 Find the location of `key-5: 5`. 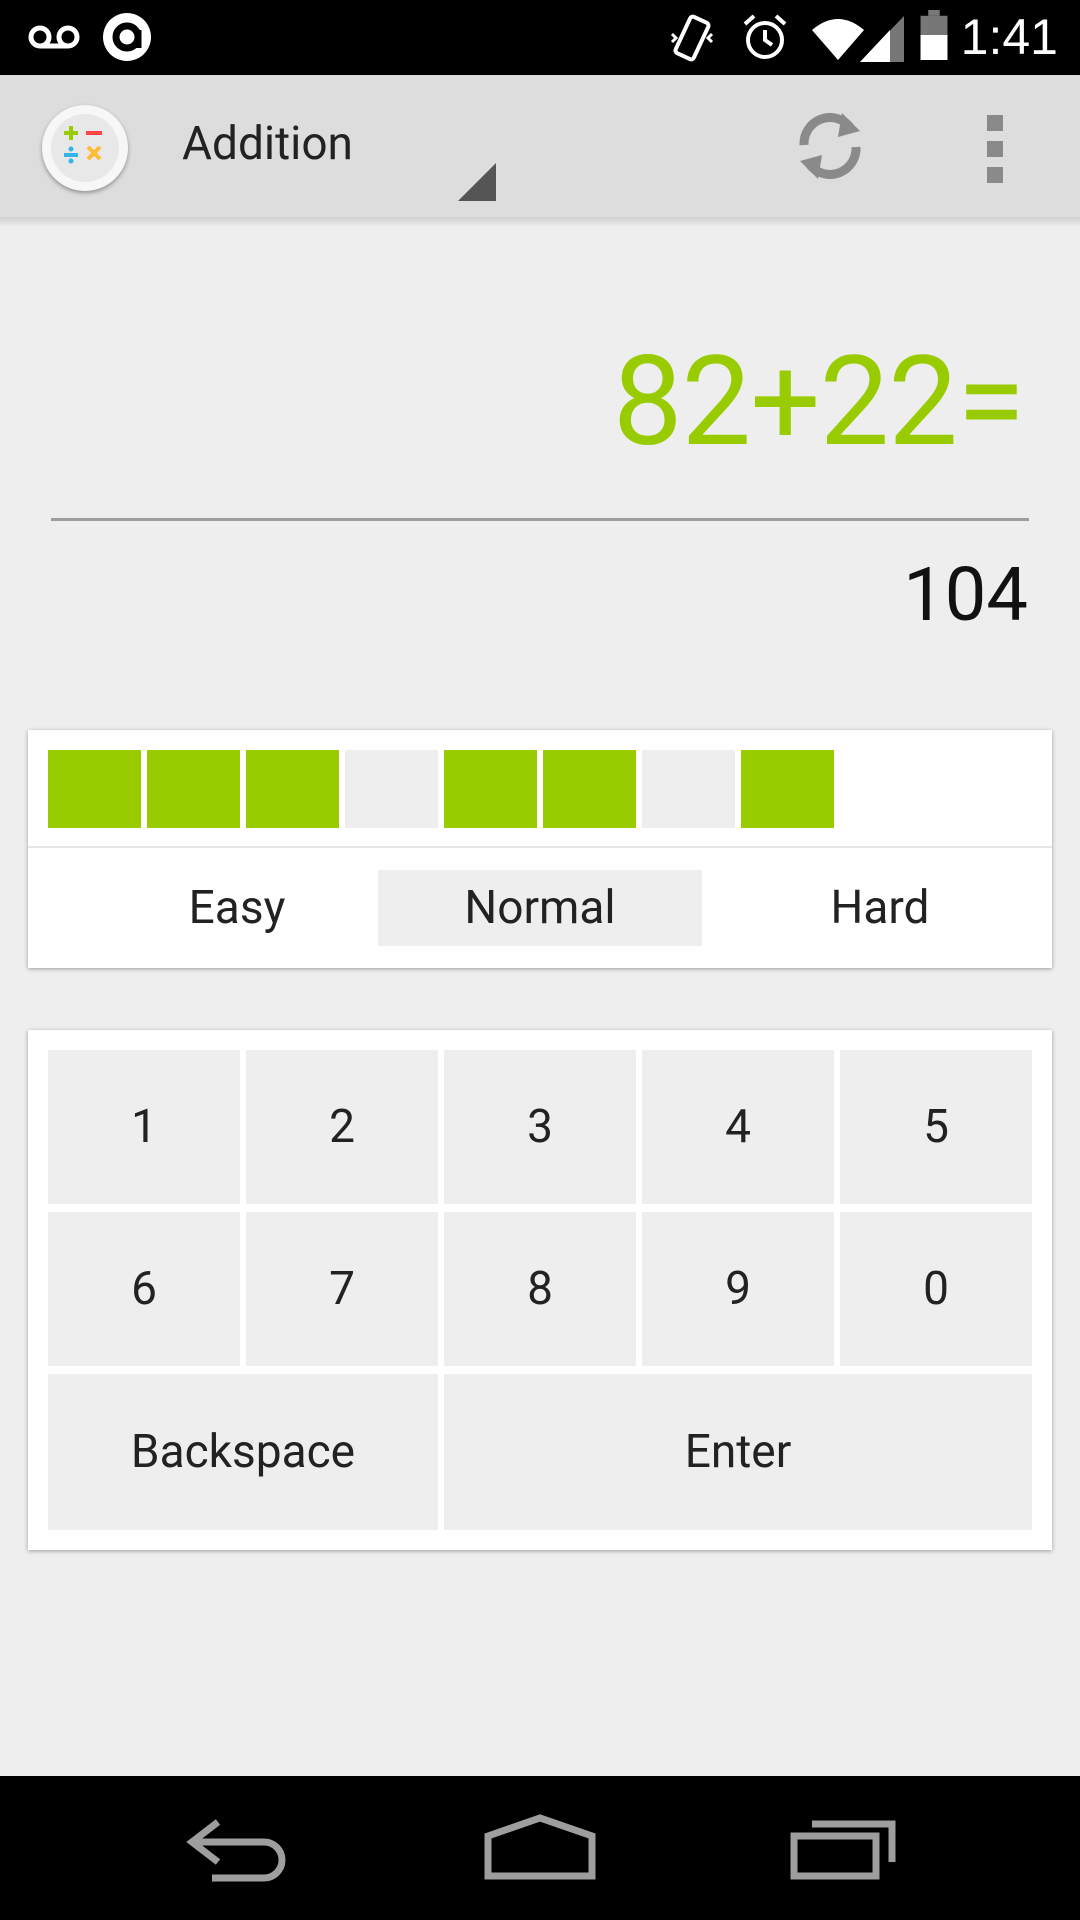

key-5: 5 is located at coordinates (936, 1127).